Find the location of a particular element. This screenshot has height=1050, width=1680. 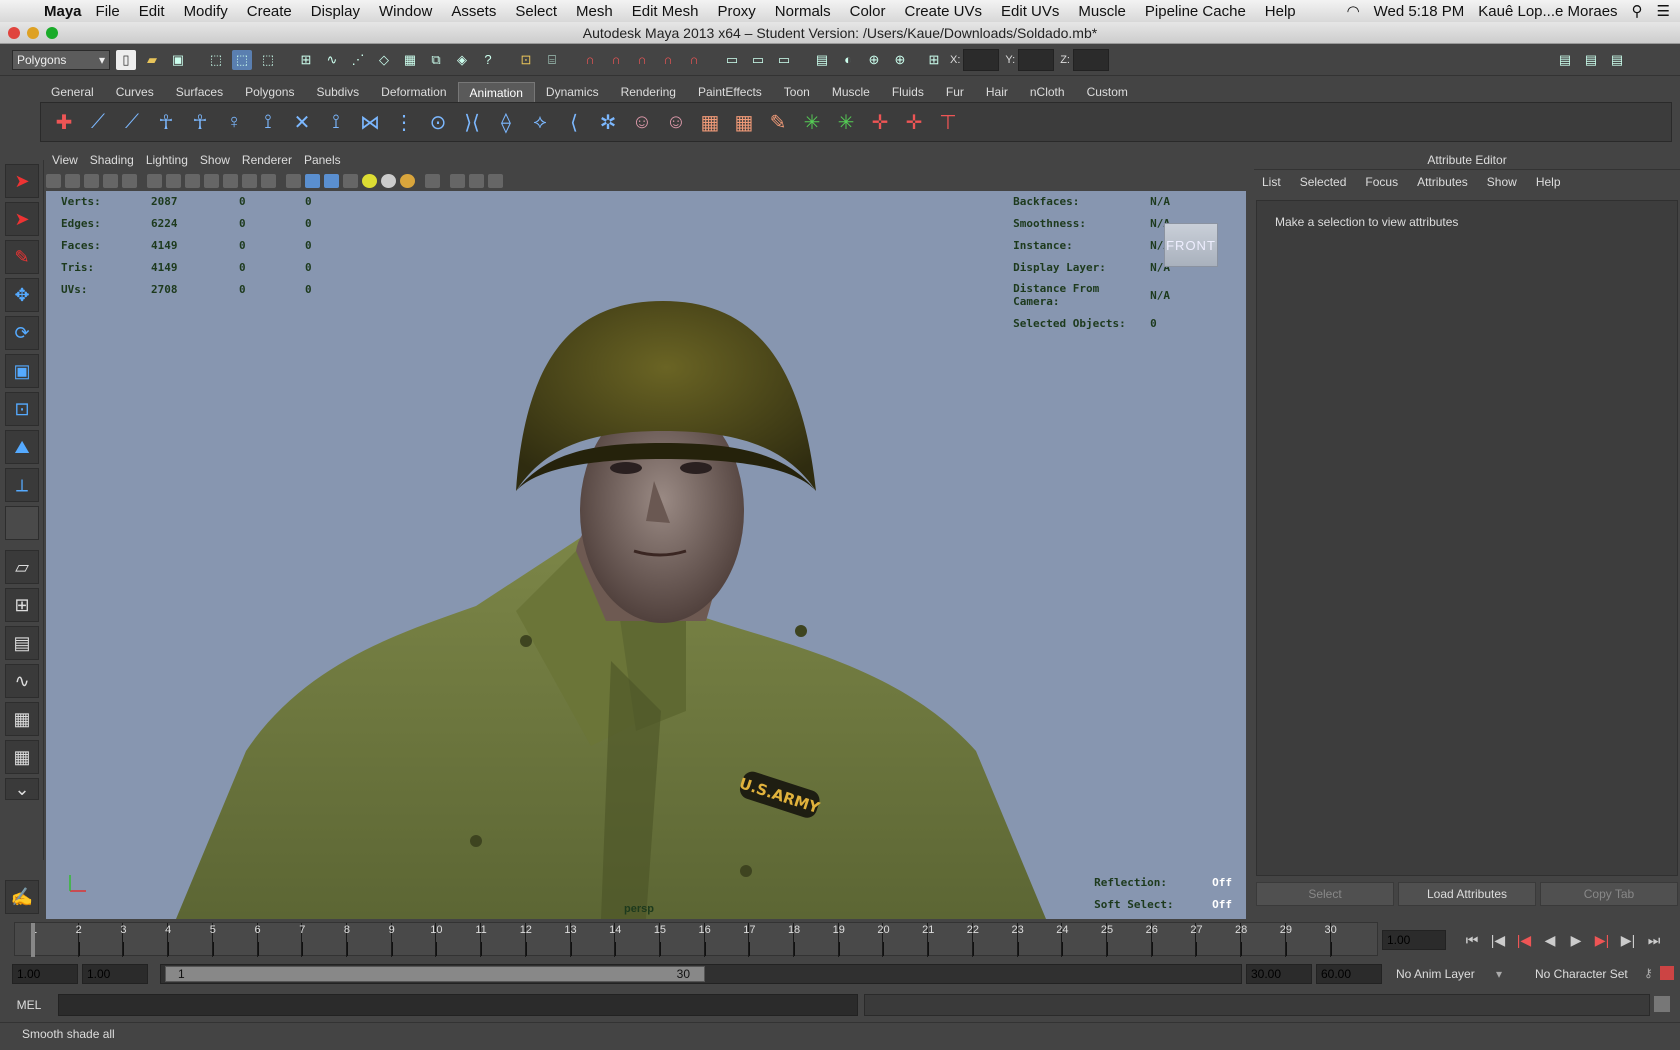

move-tool-icon: ✥ is located at coordinates (22, 295).